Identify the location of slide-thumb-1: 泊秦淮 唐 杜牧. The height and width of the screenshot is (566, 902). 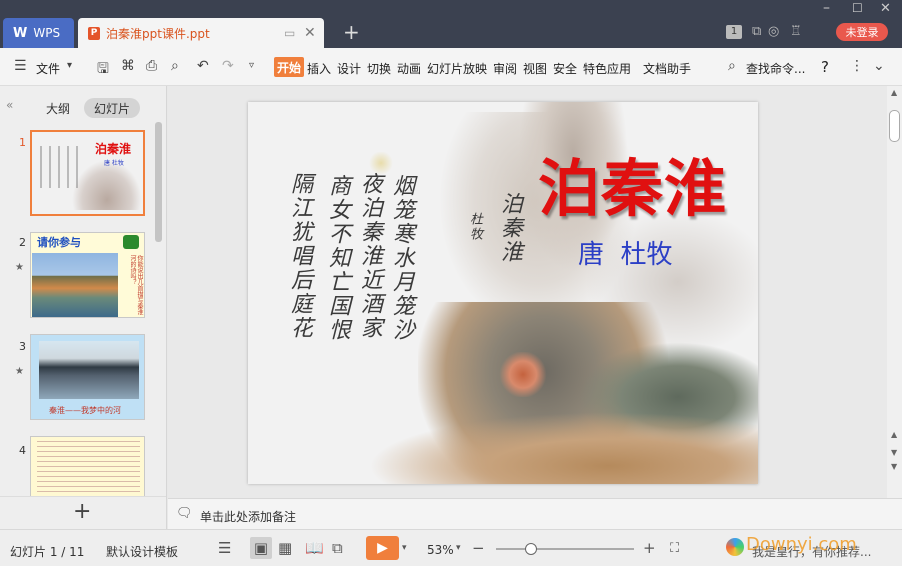
(87, 173).